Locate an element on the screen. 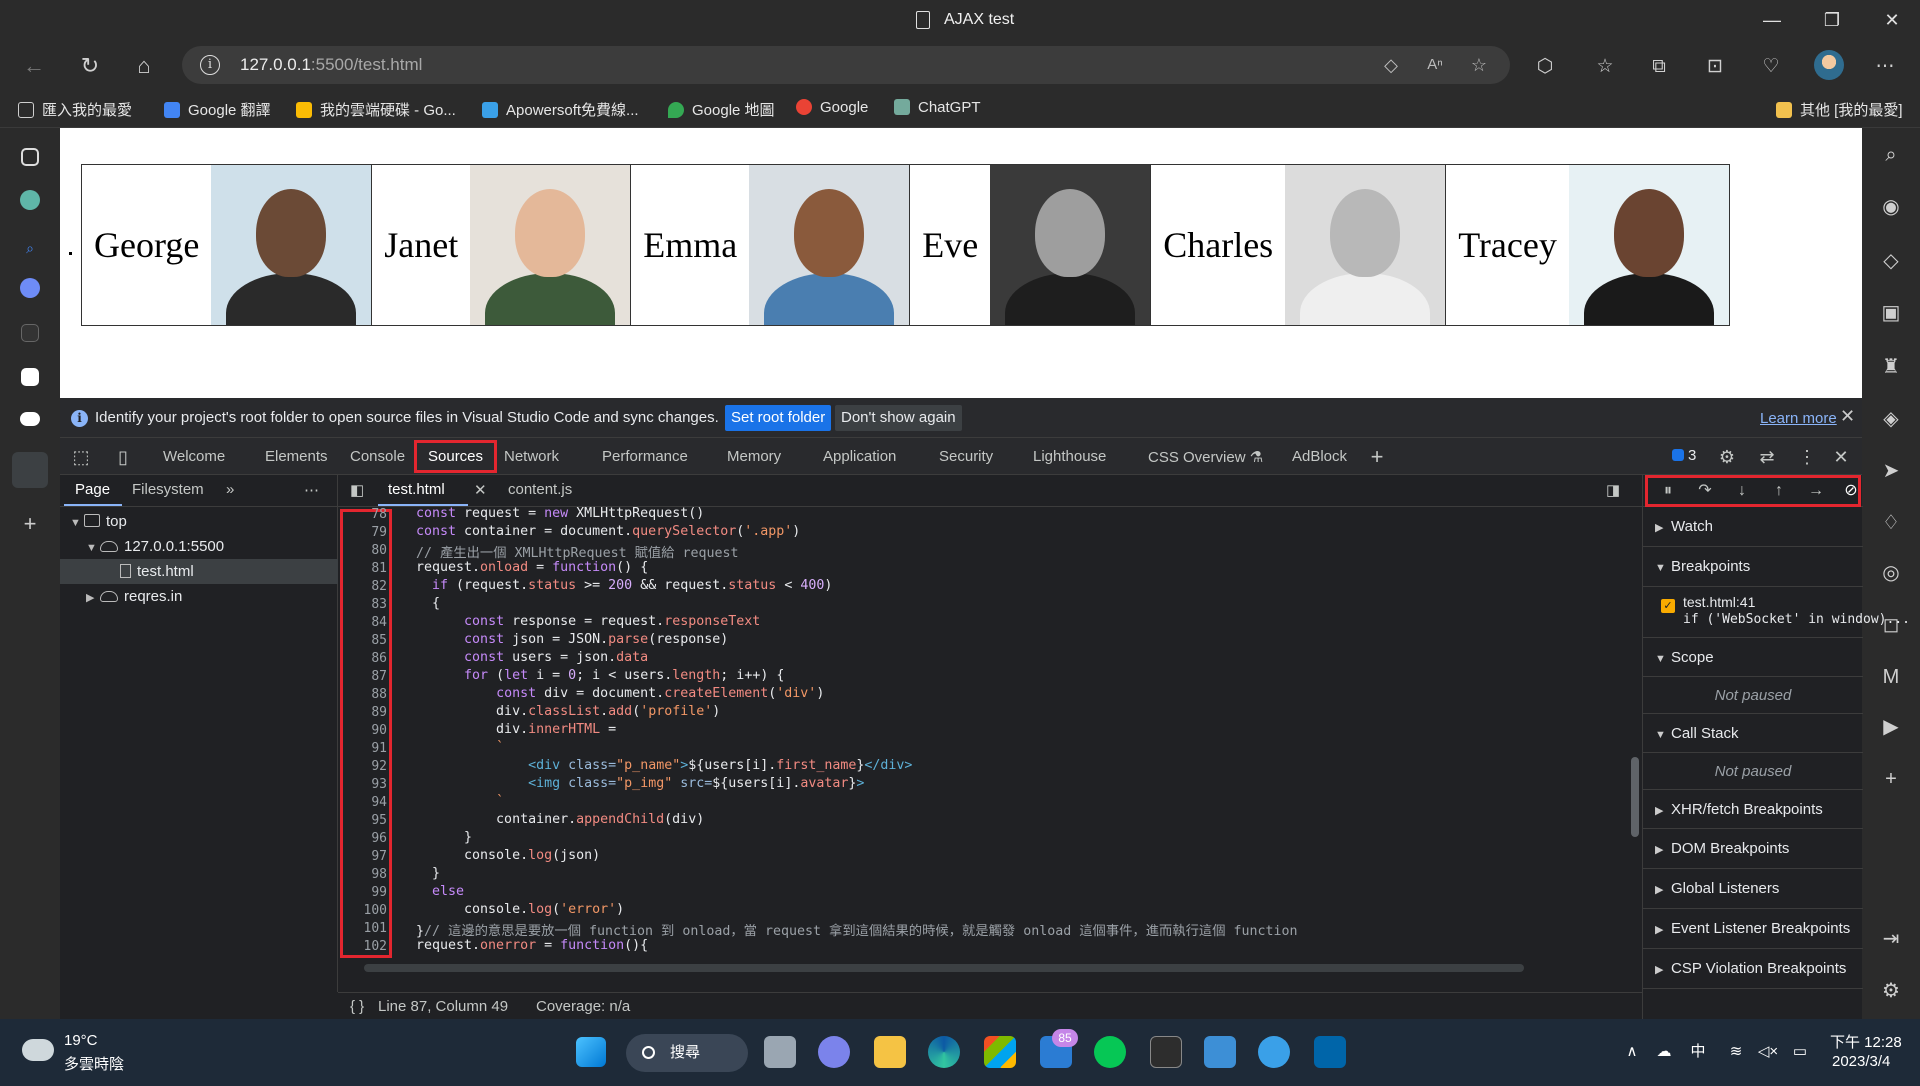 This screenshot has height=1086, width=1920. start-button is located at coordinates (591, 1052).